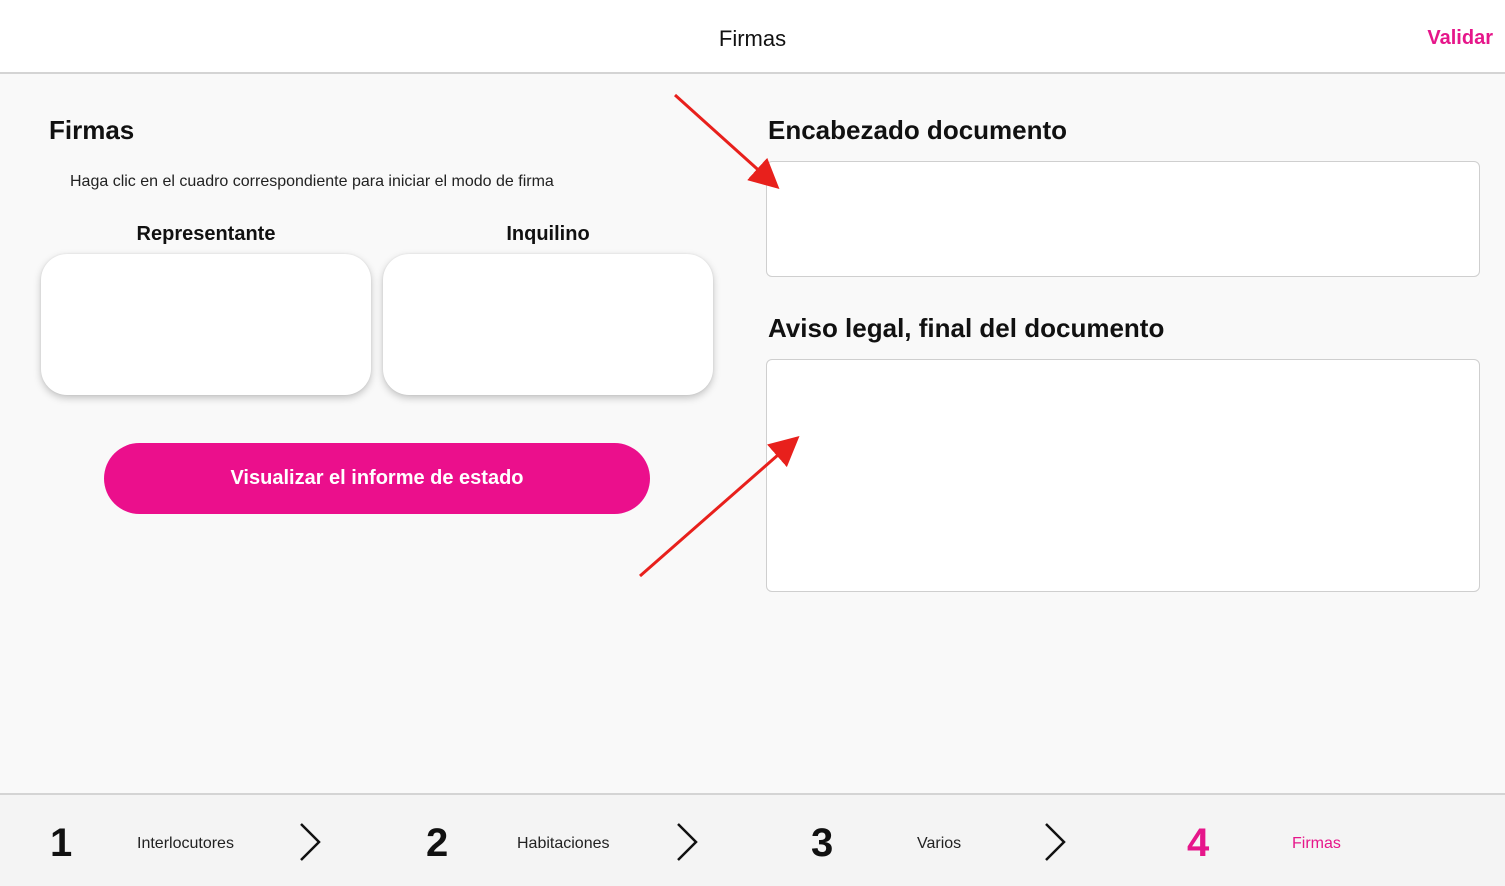 This screenshot has width=1505, height=886. I want to click on step-label: Varios, so click(939, 843).